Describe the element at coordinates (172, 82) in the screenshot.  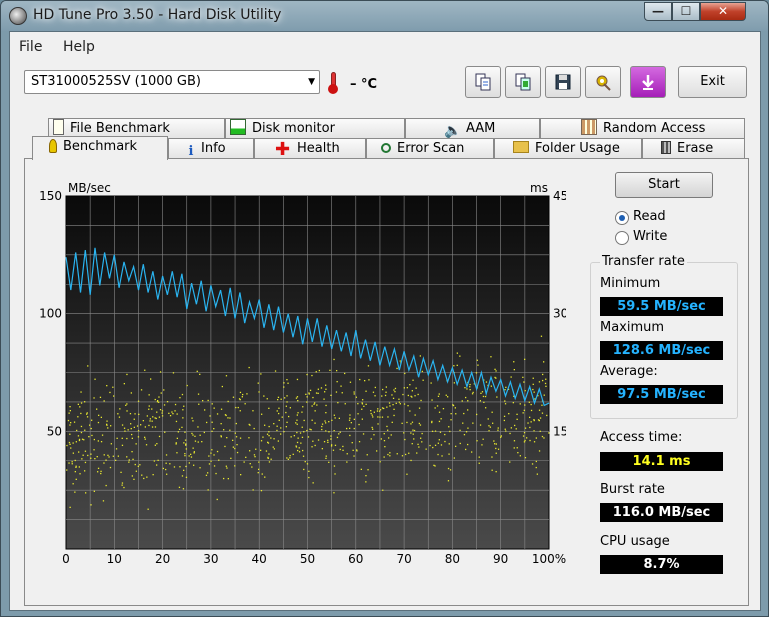
I see `drive-select: ST31000525SV (1000 GB) ▼` at that location.